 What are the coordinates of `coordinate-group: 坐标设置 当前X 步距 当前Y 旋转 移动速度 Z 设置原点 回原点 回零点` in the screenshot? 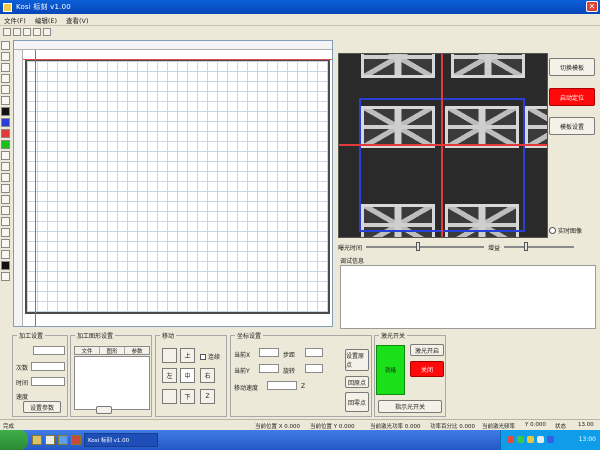 It's located at (301, 374).